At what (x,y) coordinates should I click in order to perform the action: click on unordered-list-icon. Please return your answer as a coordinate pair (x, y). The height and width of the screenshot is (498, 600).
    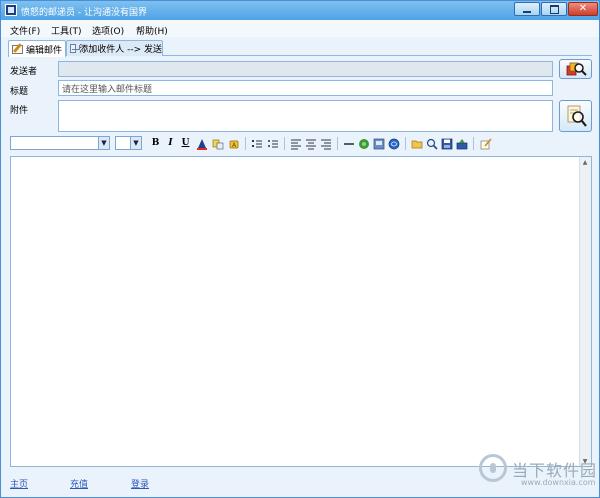
    Looking at the image, I should click on (272, 143).